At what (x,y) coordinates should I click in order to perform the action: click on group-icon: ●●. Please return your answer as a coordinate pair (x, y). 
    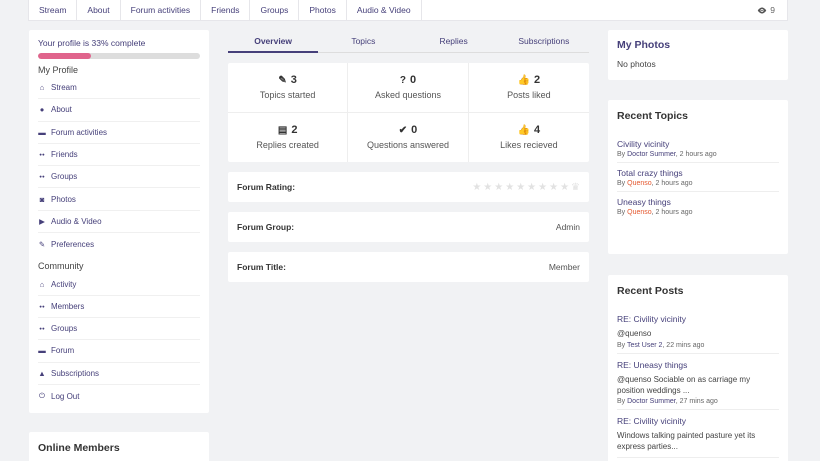
    Looking at the image, I should click on (42, 177).